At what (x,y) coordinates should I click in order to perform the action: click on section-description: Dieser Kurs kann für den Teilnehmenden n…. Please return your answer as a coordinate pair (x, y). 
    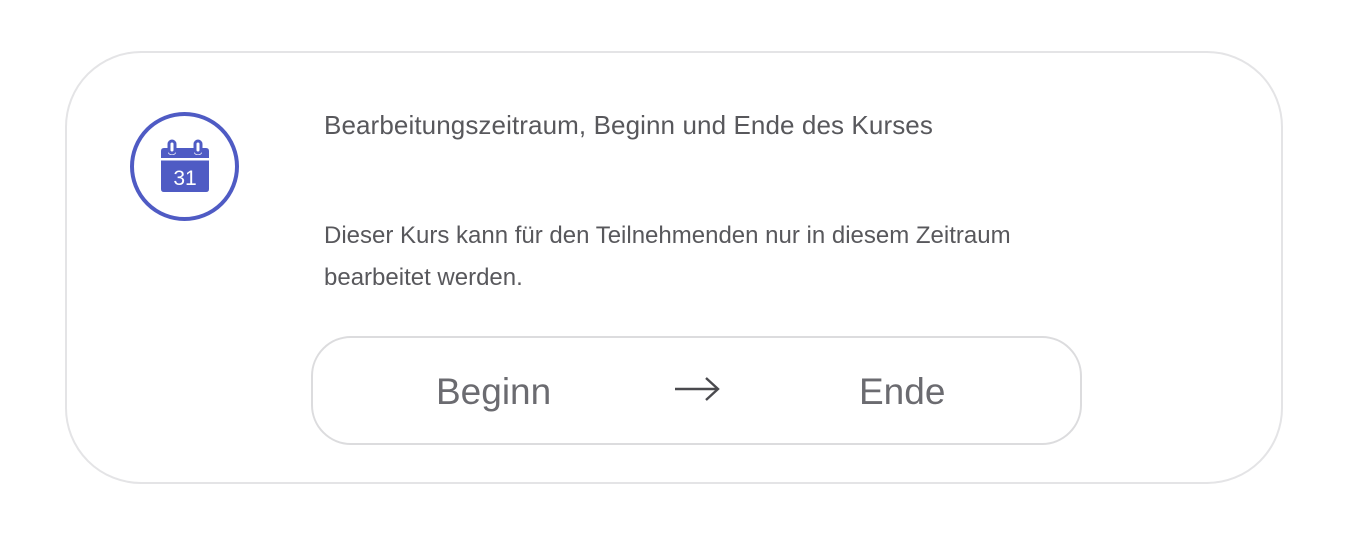
    Looking at the image, I should click on (667, 256).